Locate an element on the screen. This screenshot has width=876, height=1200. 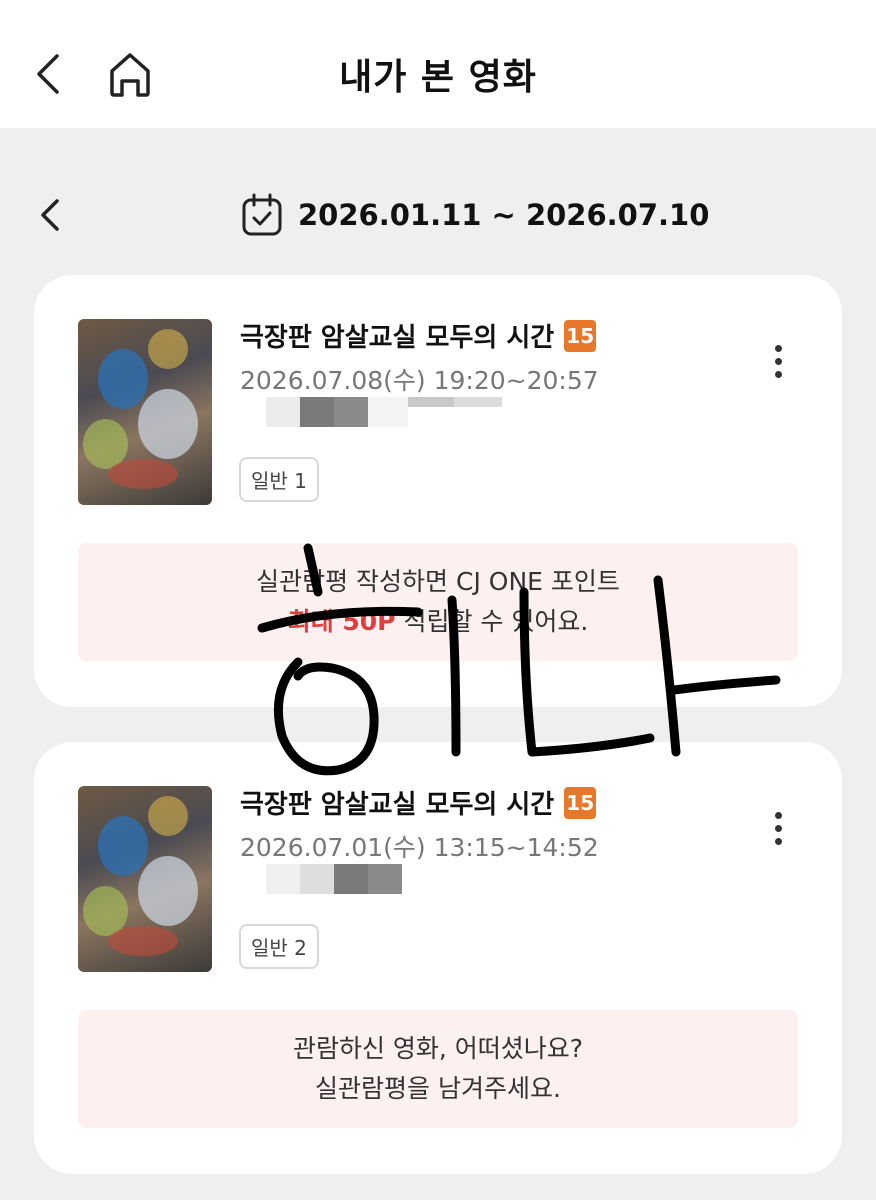
date-range-selector: 2026.01.11 ~ 2026.07.10 is located at coordinates (474, 215).